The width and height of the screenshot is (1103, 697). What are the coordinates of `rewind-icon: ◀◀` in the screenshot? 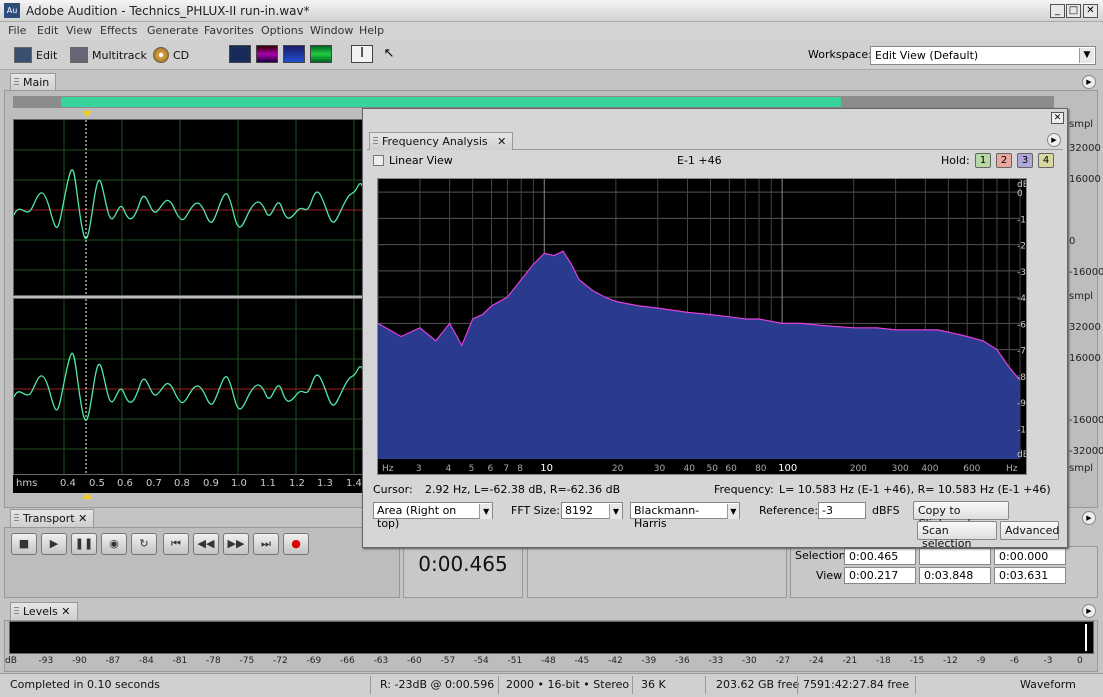 It's located at (206, 543).